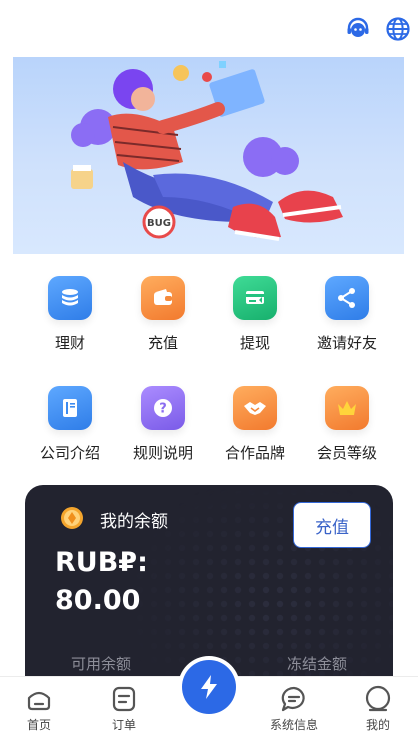 The height and width of the screenshot is (743, 418). I want to click on menu-label: 会员等级, so click(346, 453).